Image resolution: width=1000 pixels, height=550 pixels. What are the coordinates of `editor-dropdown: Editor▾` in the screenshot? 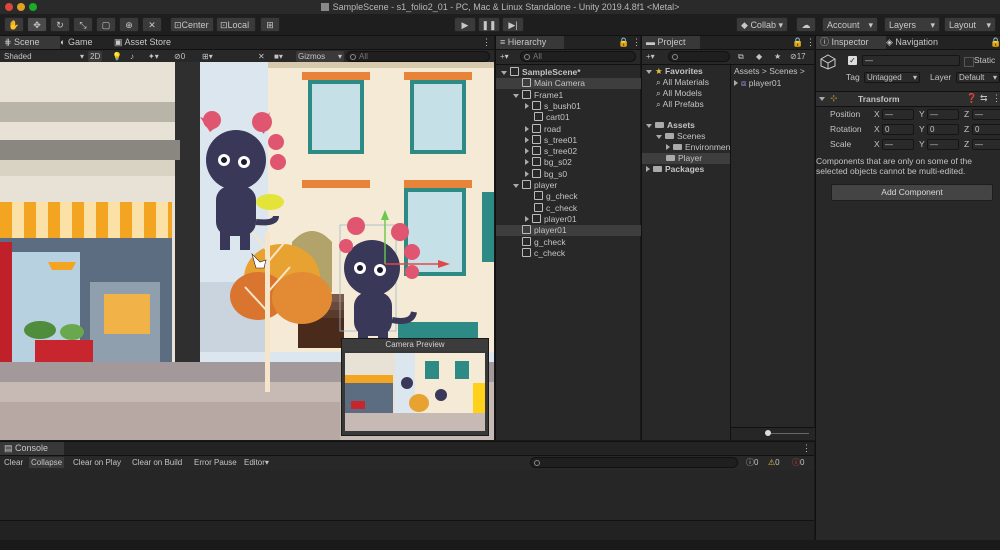 It's located at (256, 462).